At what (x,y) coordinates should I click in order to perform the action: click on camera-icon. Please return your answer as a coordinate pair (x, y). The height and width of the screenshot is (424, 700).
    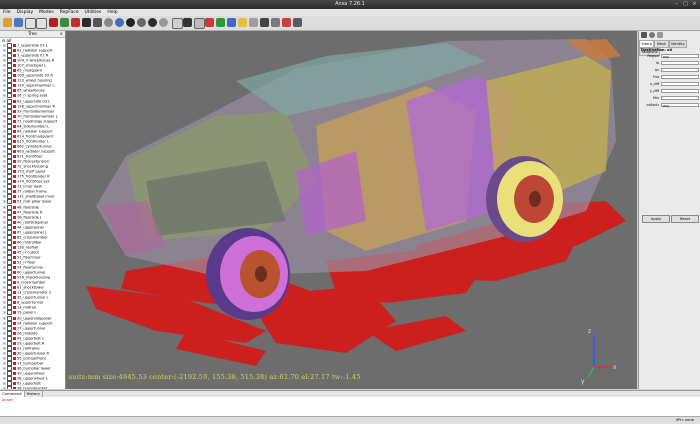
    Looking at the image, I should click on (264, 22).